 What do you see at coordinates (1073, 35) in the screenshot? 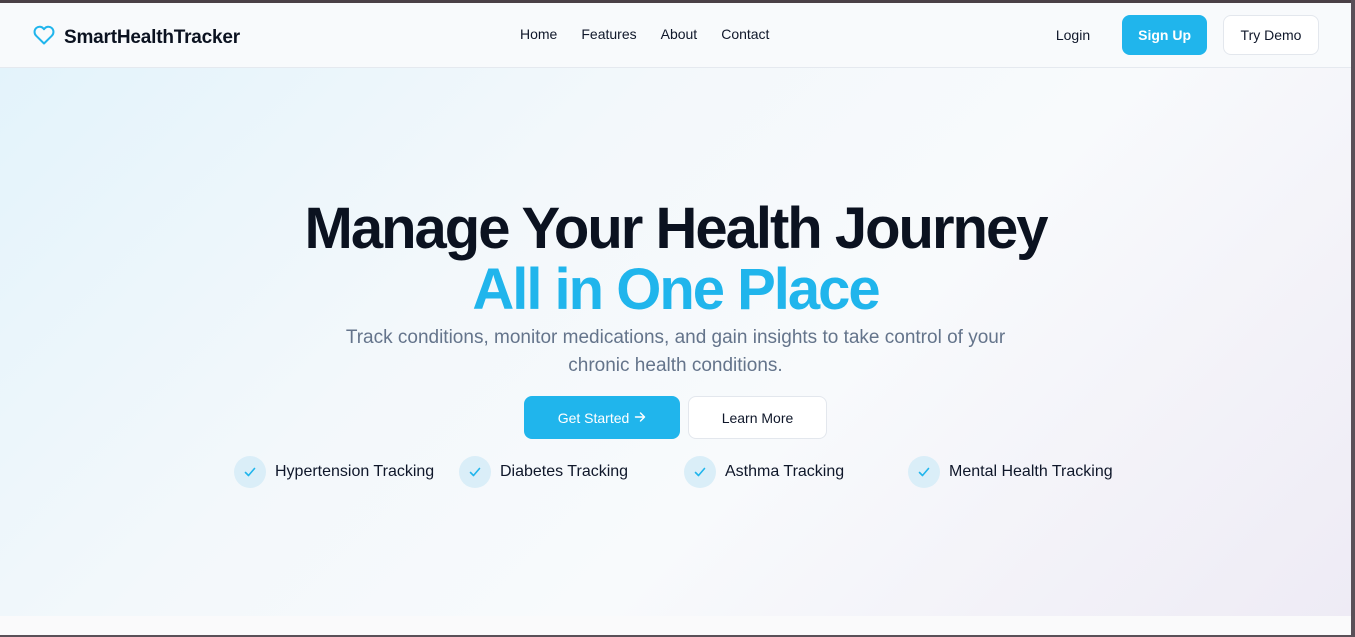
I see `login-button: Login` at bounding box center [1073, 35].